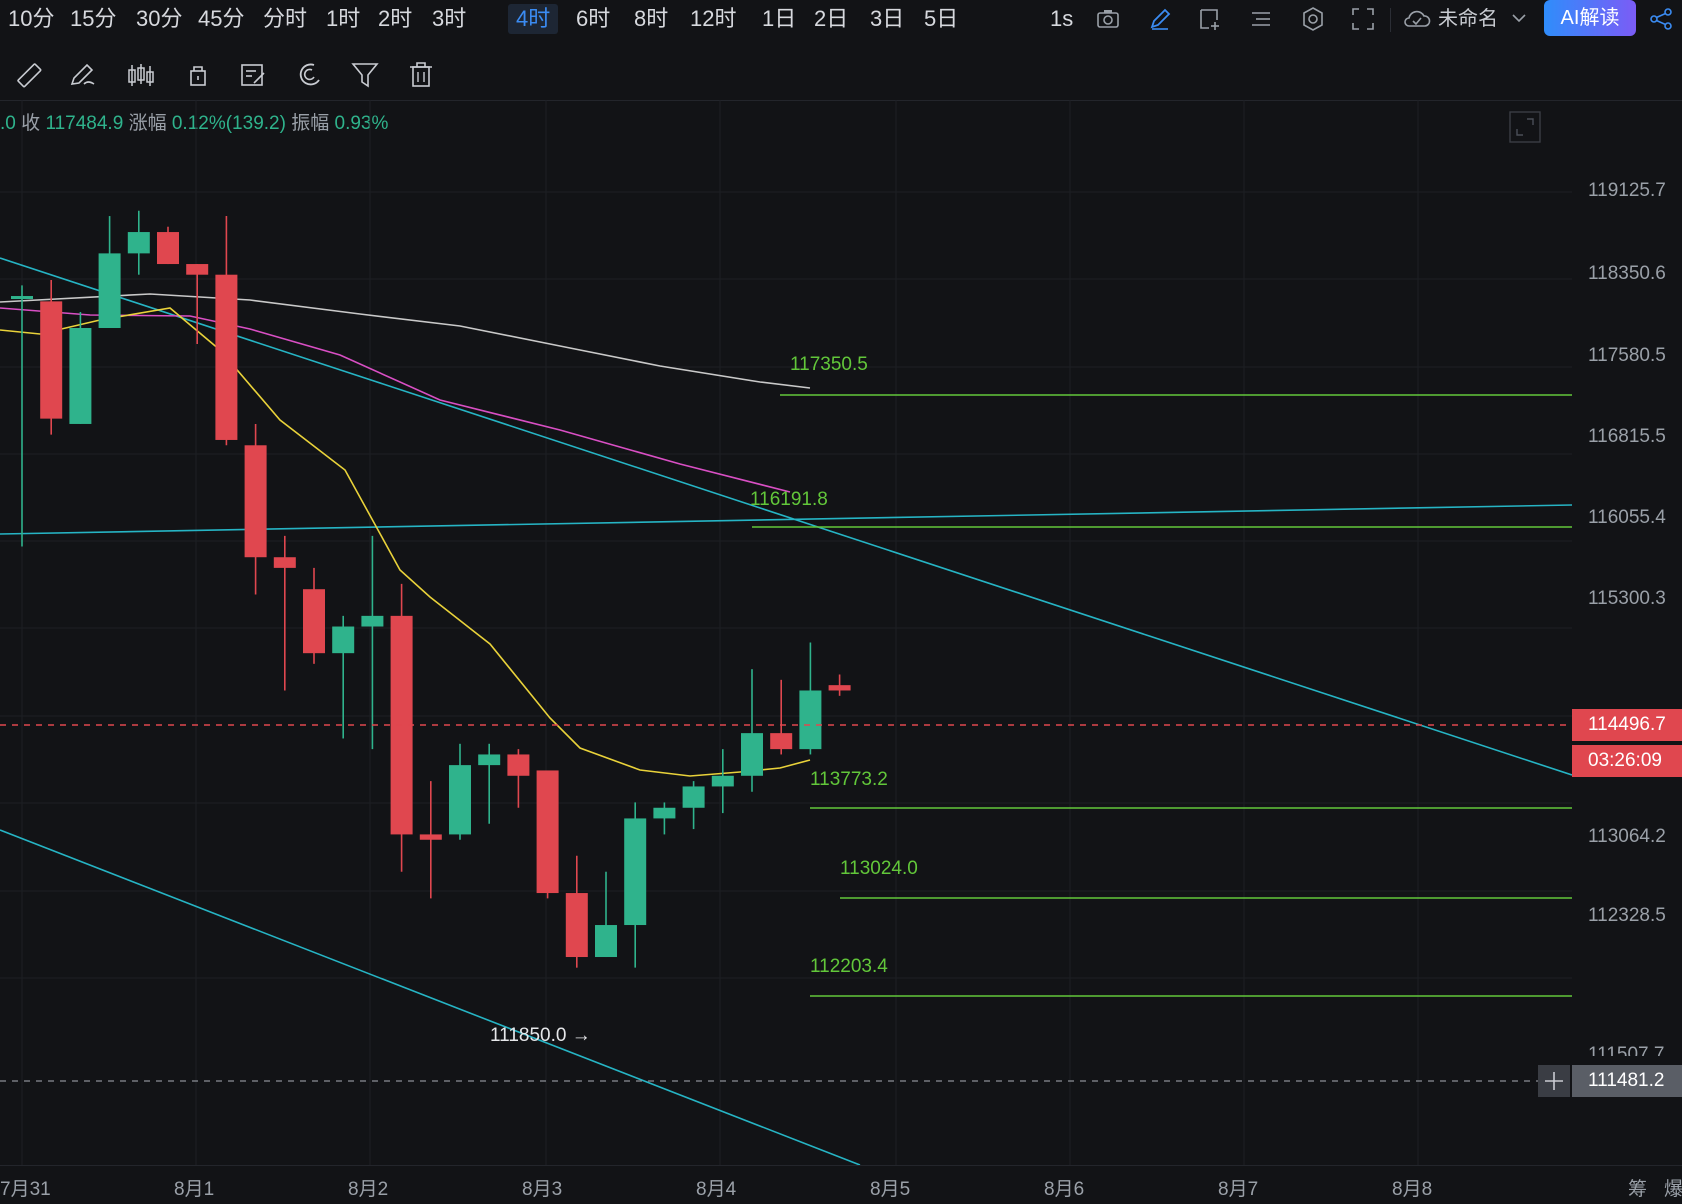 This screenshot has width=1682, height=1204. Describe the element at coordinates (1417, 19) in the screenshot. I see `cloud-icon` at that location.